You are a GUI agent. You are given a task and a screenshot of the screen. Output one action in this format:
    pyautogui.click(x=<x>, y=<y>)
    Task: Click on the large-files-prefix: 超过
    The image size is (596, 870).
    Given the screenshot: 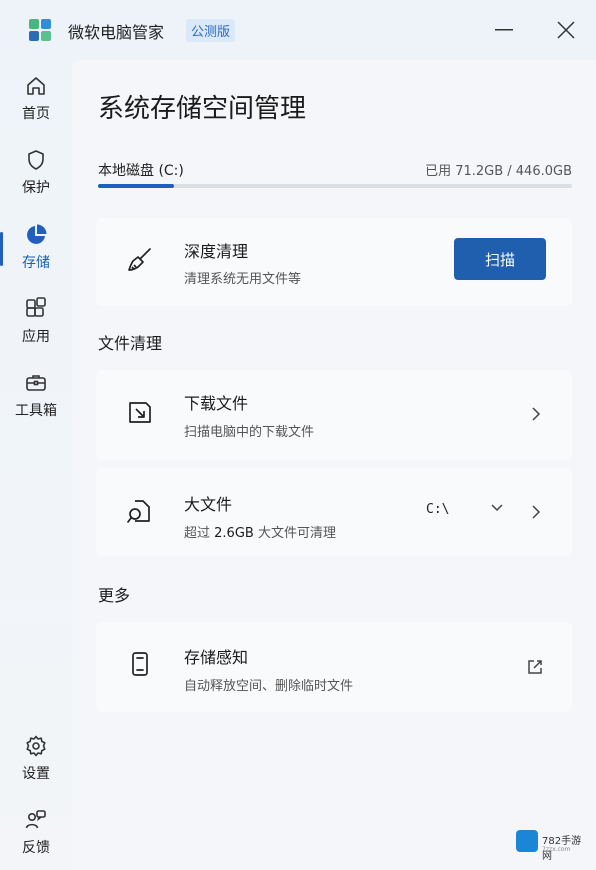 What is the action you would take?
    pyautogui.click(x=197, y=533)
    